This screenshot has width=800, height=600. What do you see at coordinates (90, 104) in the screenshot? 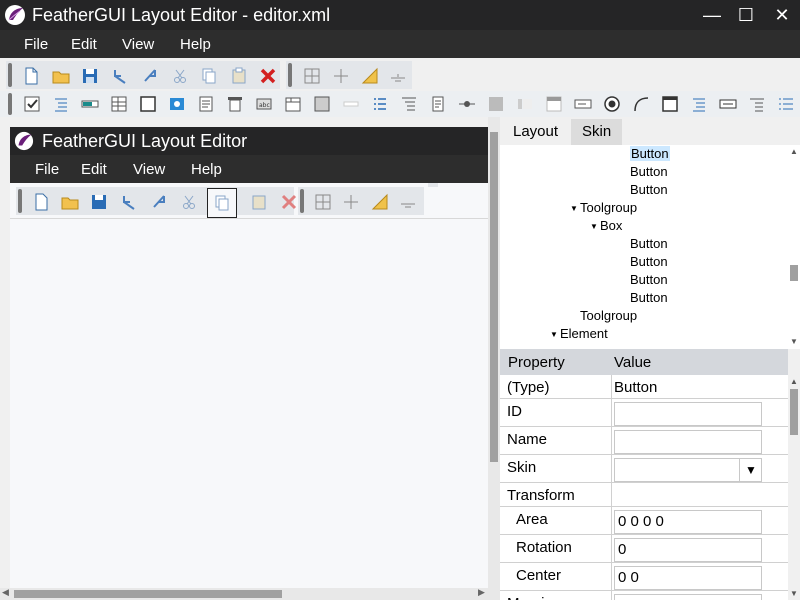
I see `progressbar-widget-icon` at bounding box center [90, 104].